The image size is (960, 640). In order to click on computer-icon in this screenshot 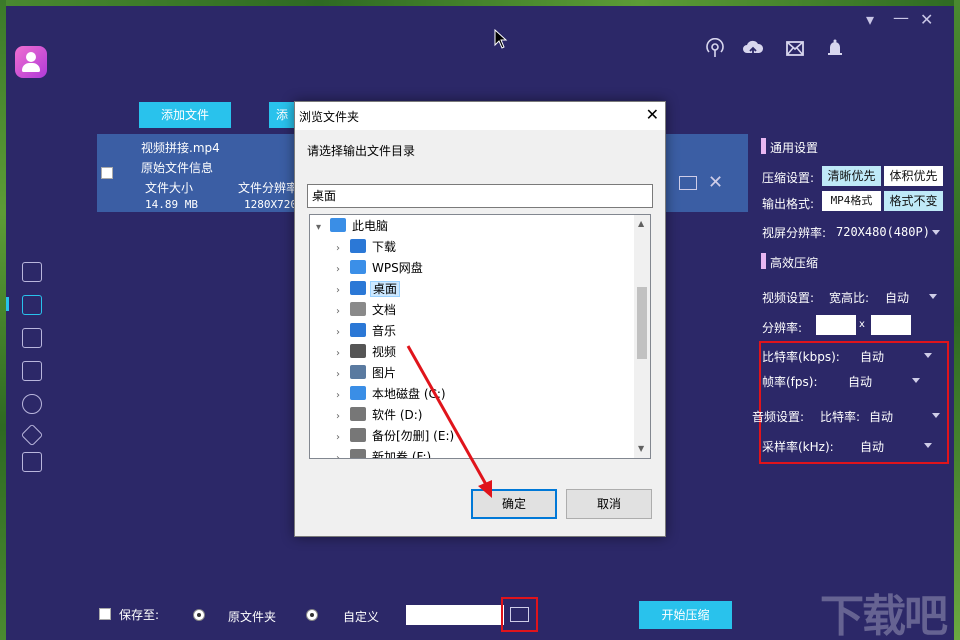, I will do `click(338, 225)`.